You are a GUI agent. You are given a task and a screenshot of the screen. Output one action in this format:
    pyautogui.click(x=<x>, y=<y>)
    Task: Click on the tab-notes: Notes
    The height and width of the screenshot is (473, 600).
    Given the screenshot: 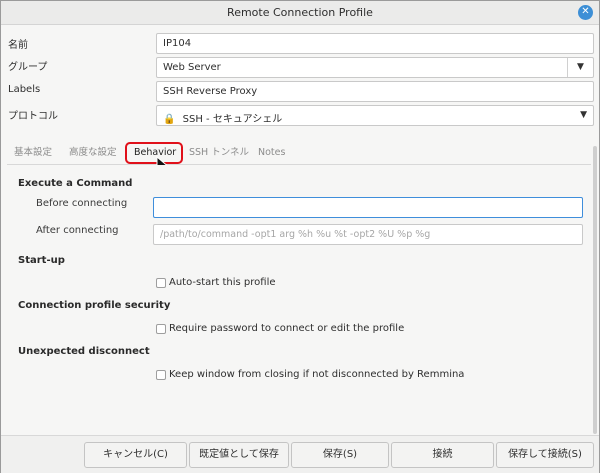 What is the action you would take?
    pyautogui.click(x=271, y=153)
    